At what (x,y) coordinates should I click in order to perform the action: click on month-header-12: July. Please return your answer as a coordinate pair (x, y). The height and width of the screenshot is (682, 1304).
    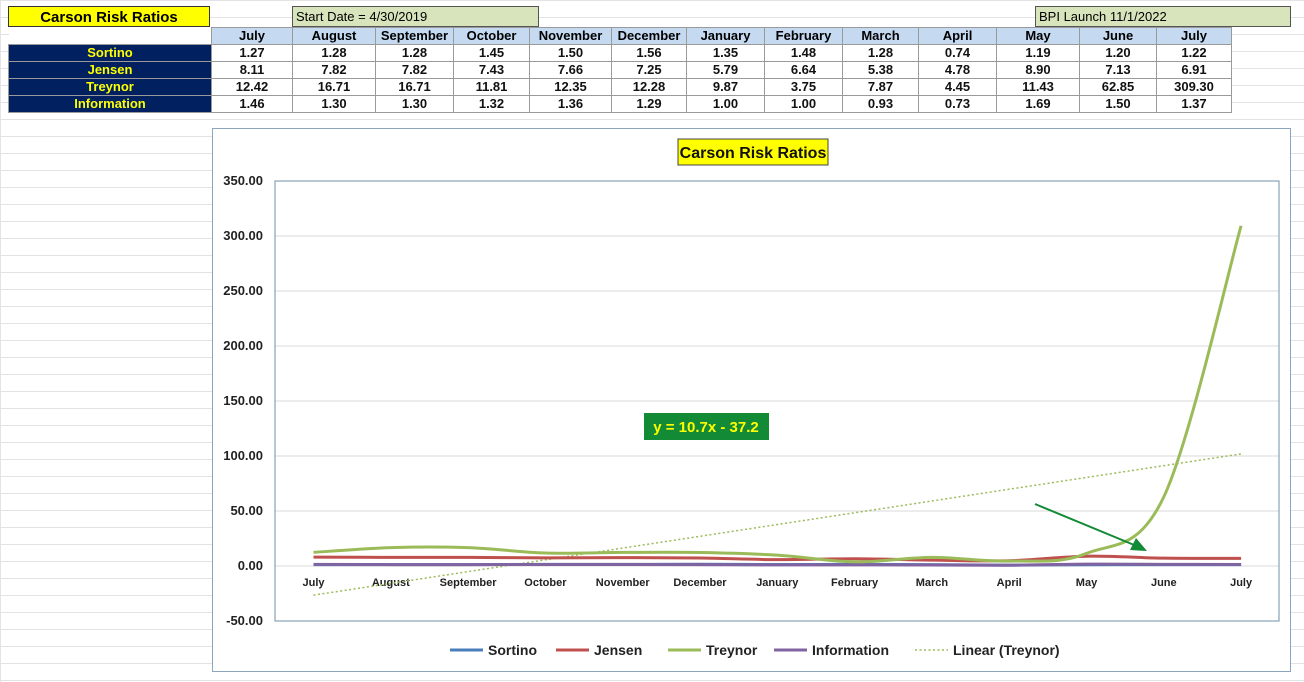
    Looking at the image, I should click on (1194, 36).